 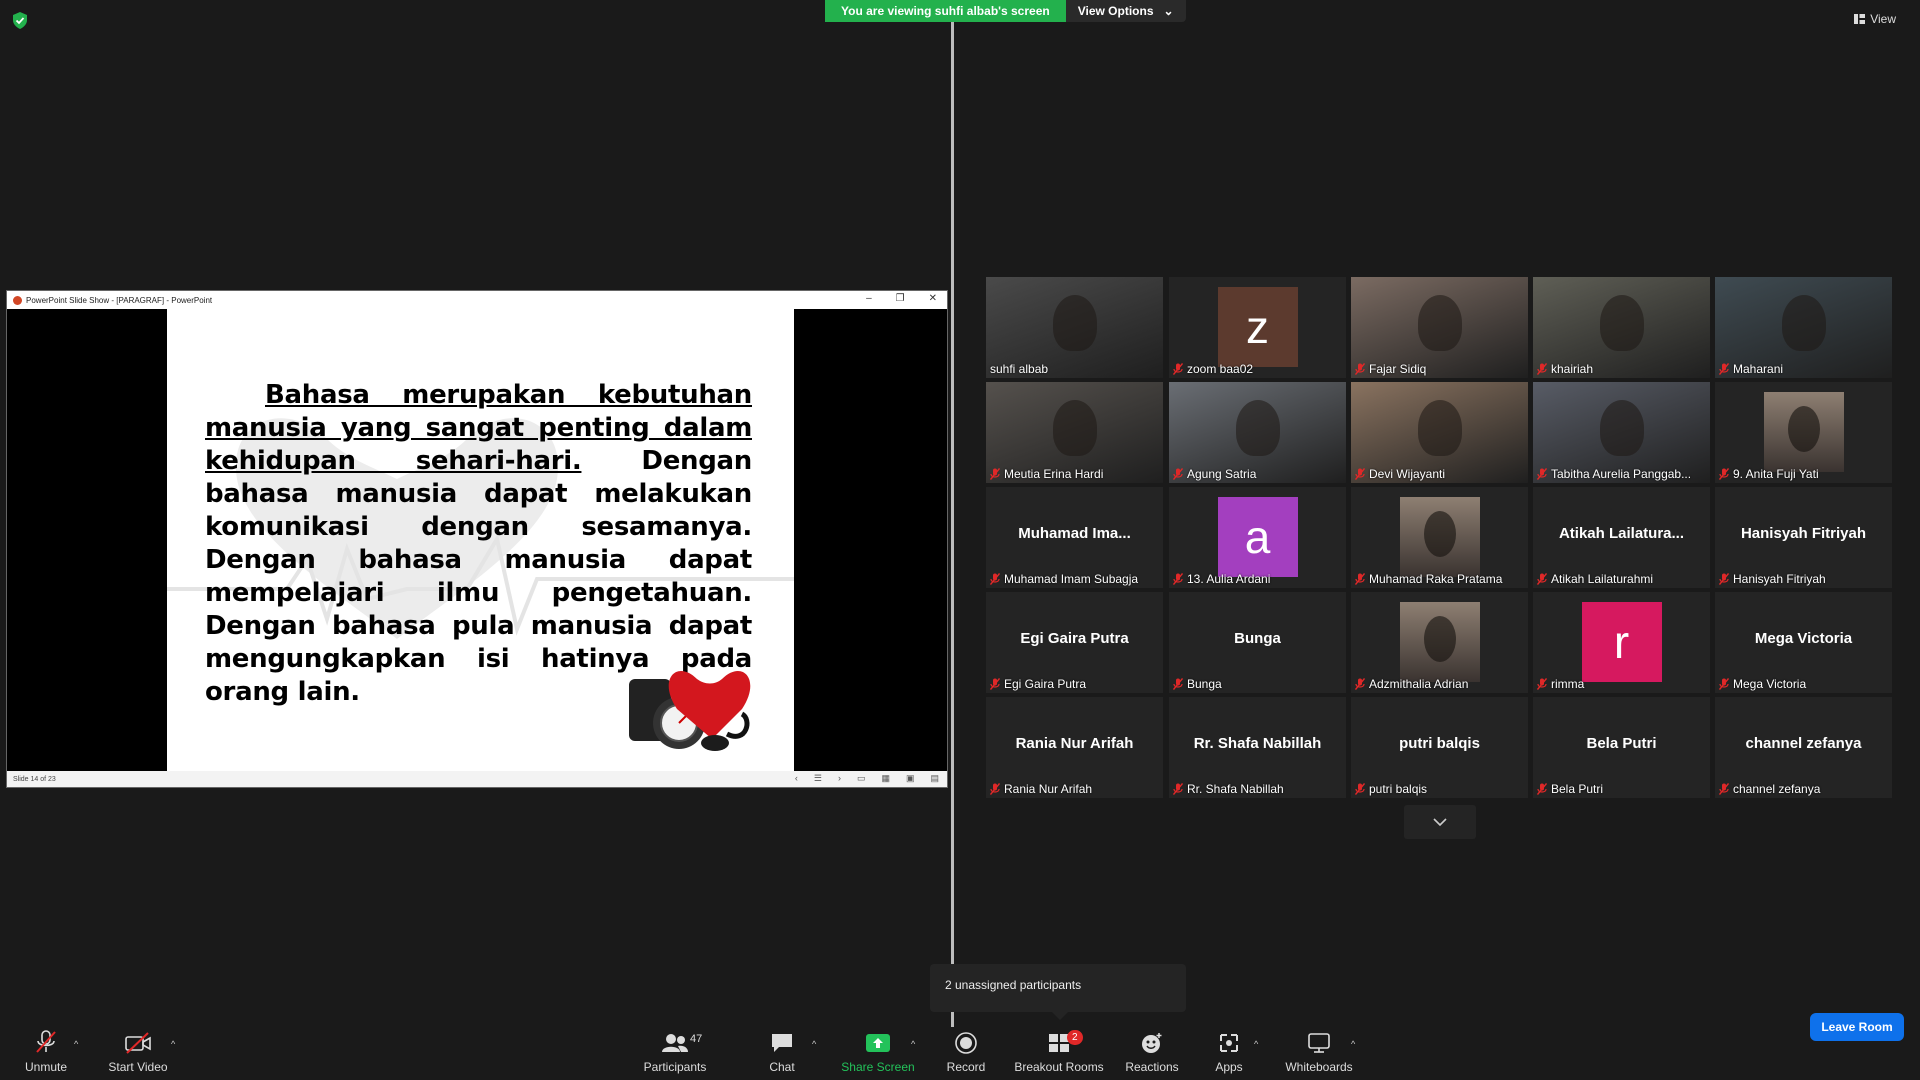 I want to click on participant-tile: putri balqis putri balqis, so click(x=1439, y=747).